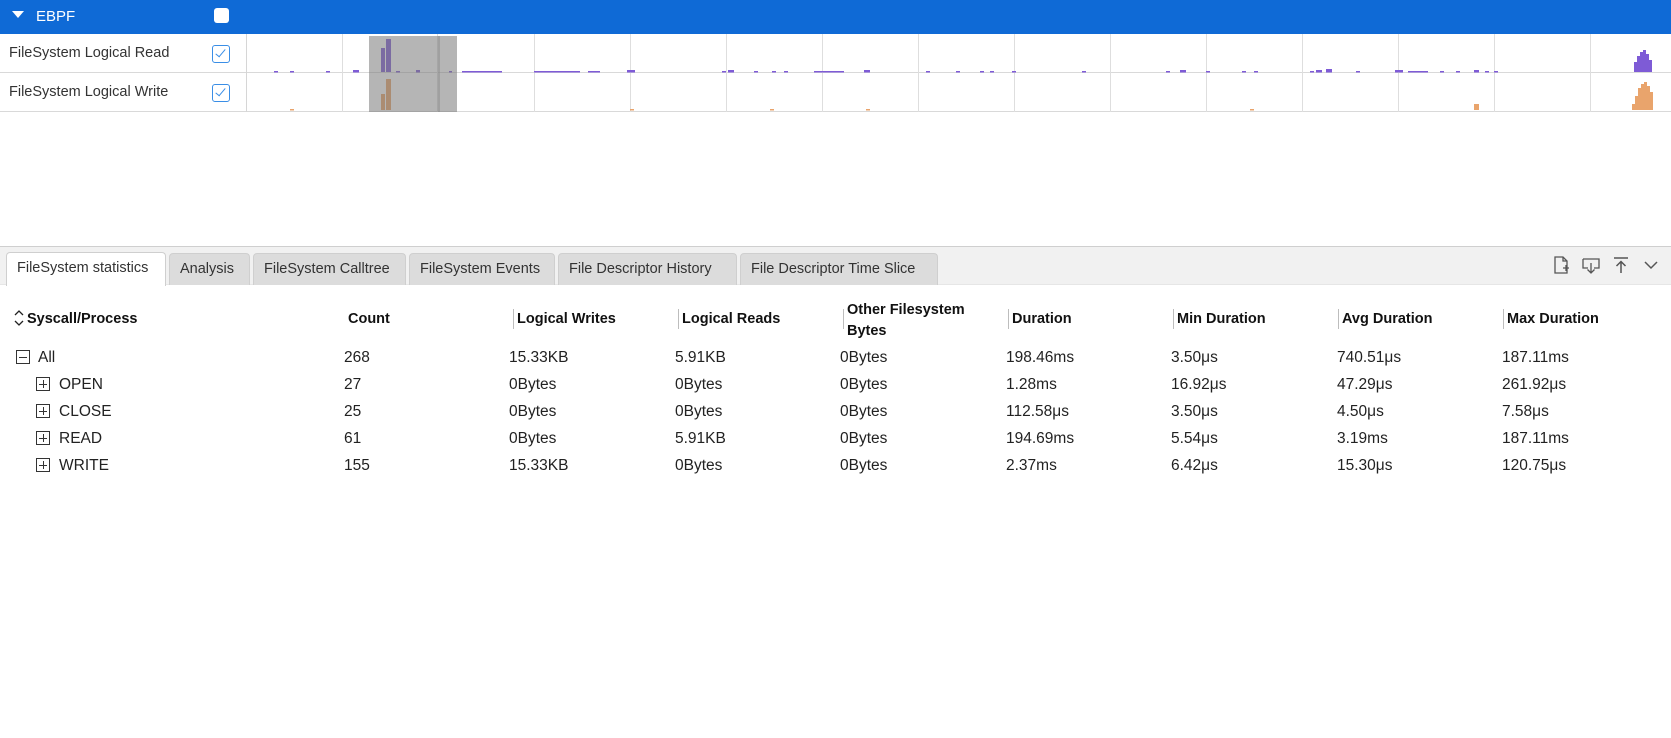  I want to click on ebpf-group-header: EBPF, so click(835, 17).